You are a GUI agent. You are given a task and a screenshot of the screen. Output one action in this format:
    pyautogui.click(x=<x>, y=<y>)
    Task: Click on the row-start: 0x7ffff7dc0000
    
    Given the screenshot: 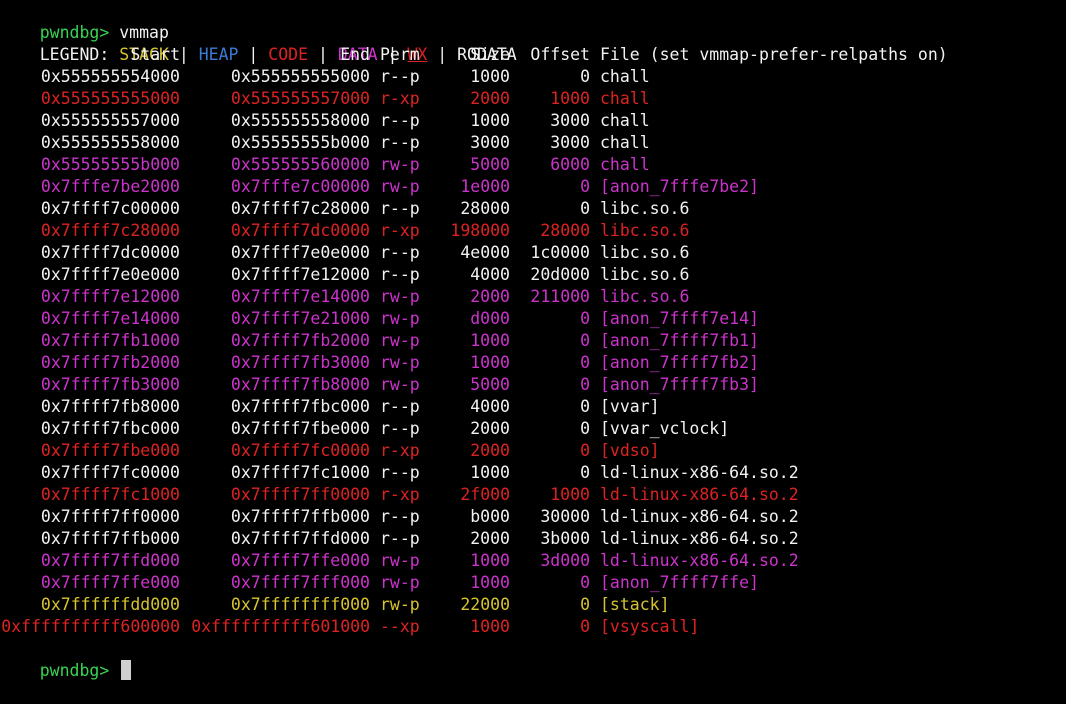 What is the action you would take?
    pyautogui.click(x=110, y=252)
    